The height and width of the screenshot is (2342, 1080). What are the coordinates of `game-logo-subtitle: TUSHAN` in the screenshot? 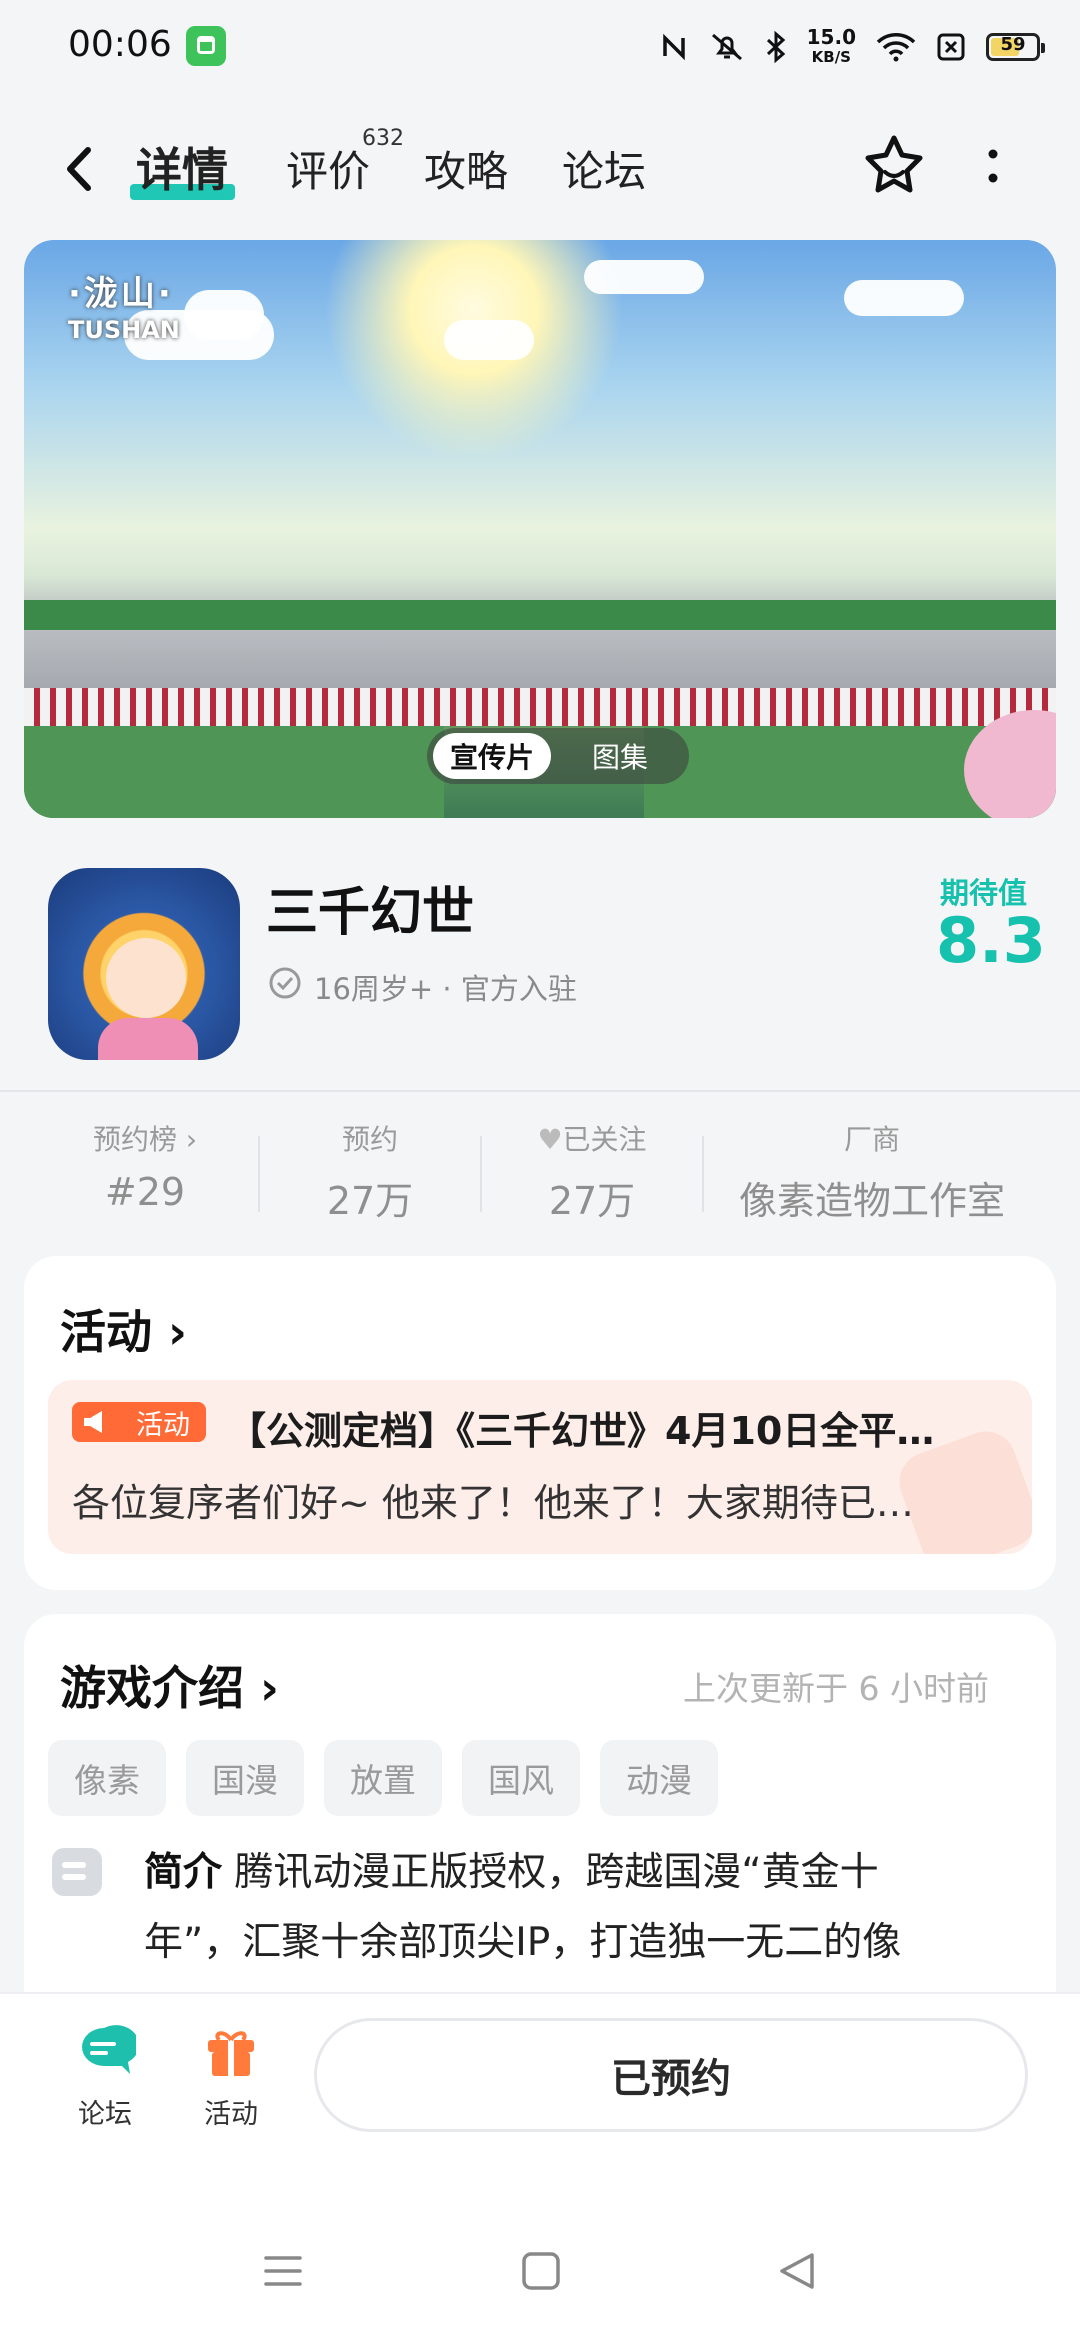 It's located at (124, 330).